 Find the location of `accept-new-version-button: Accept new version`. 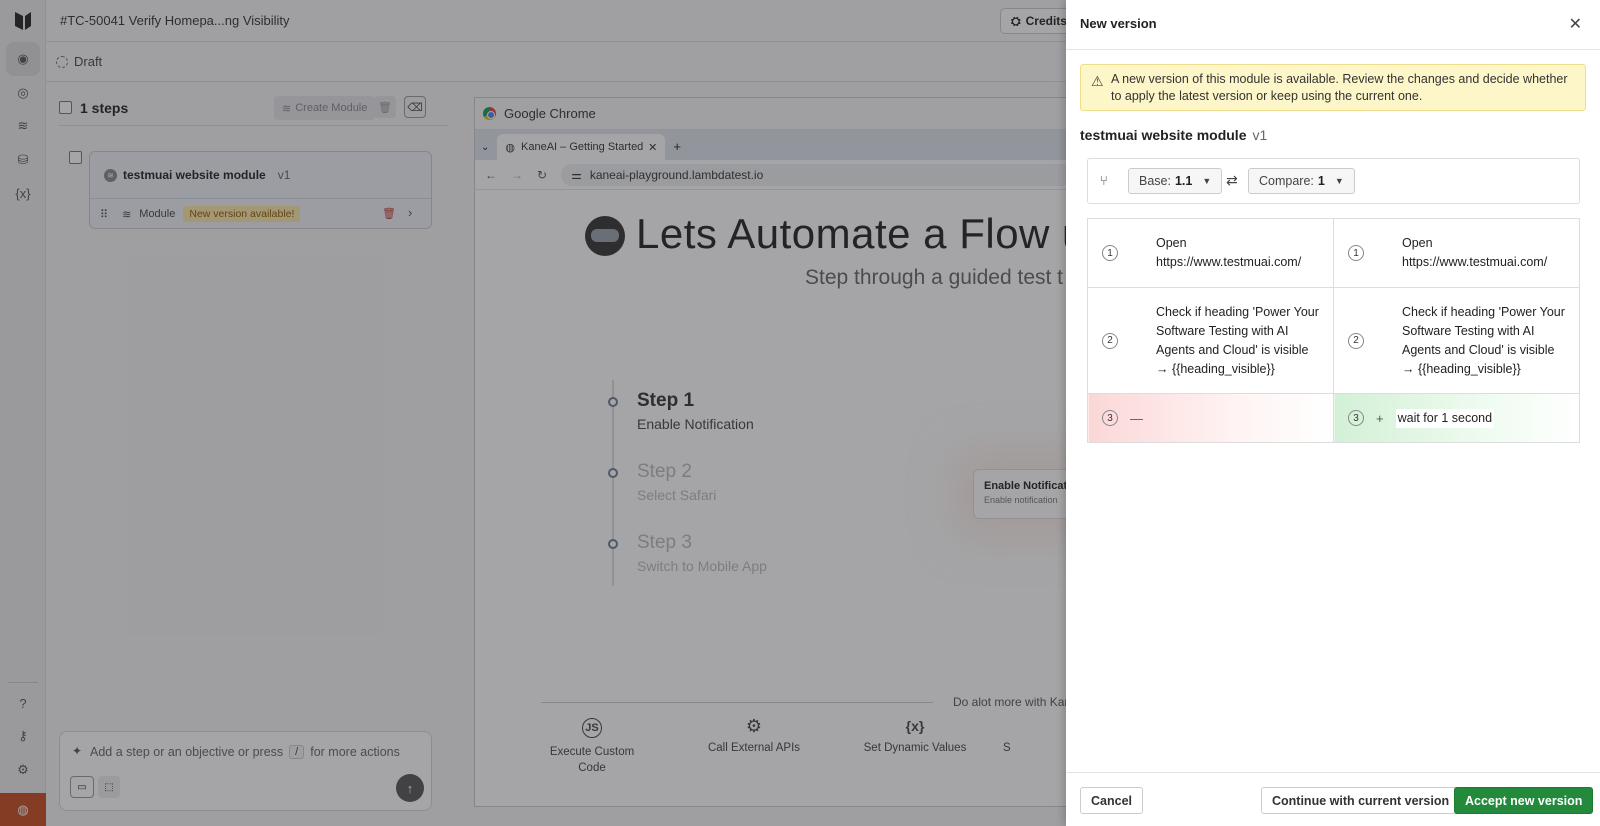

accept-new-version-button: Accept new version is located at coordinates (1524, 800).